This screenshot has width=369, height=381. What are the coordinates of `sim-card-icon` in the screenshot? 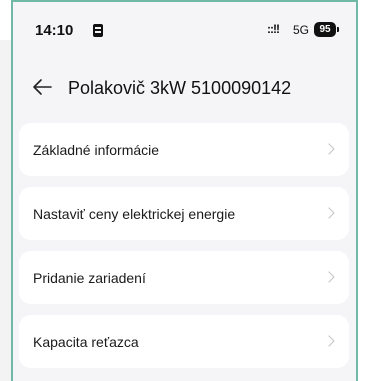 It's located at (98, 30).